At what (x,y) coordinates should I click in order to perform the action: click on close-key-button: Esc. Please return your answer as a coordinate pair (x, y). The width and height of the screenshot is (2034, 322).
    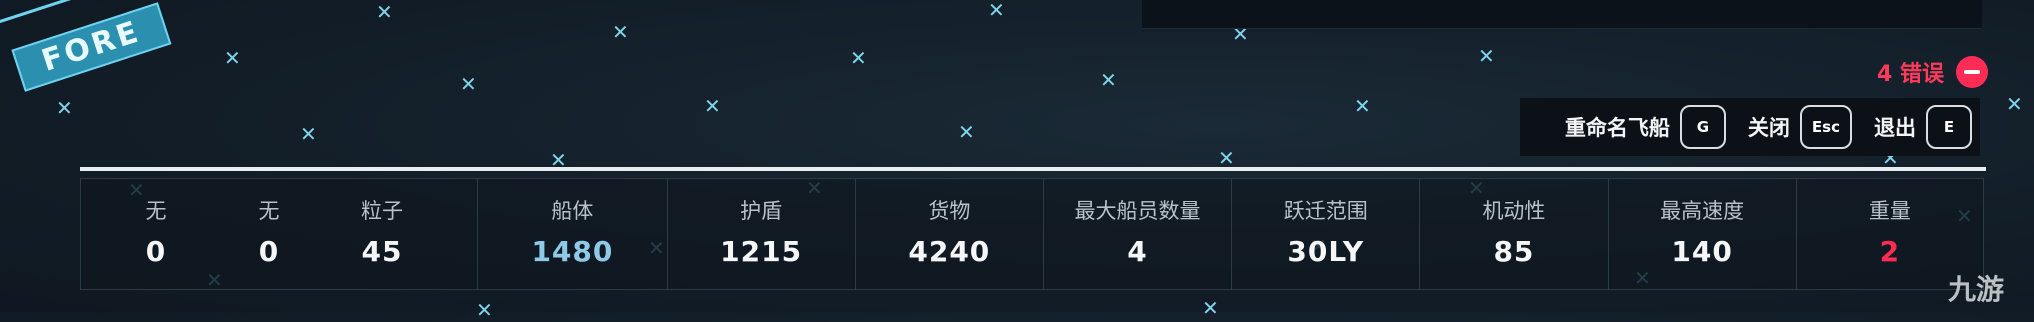
    Looking at the image, I should click on (1825, 127).